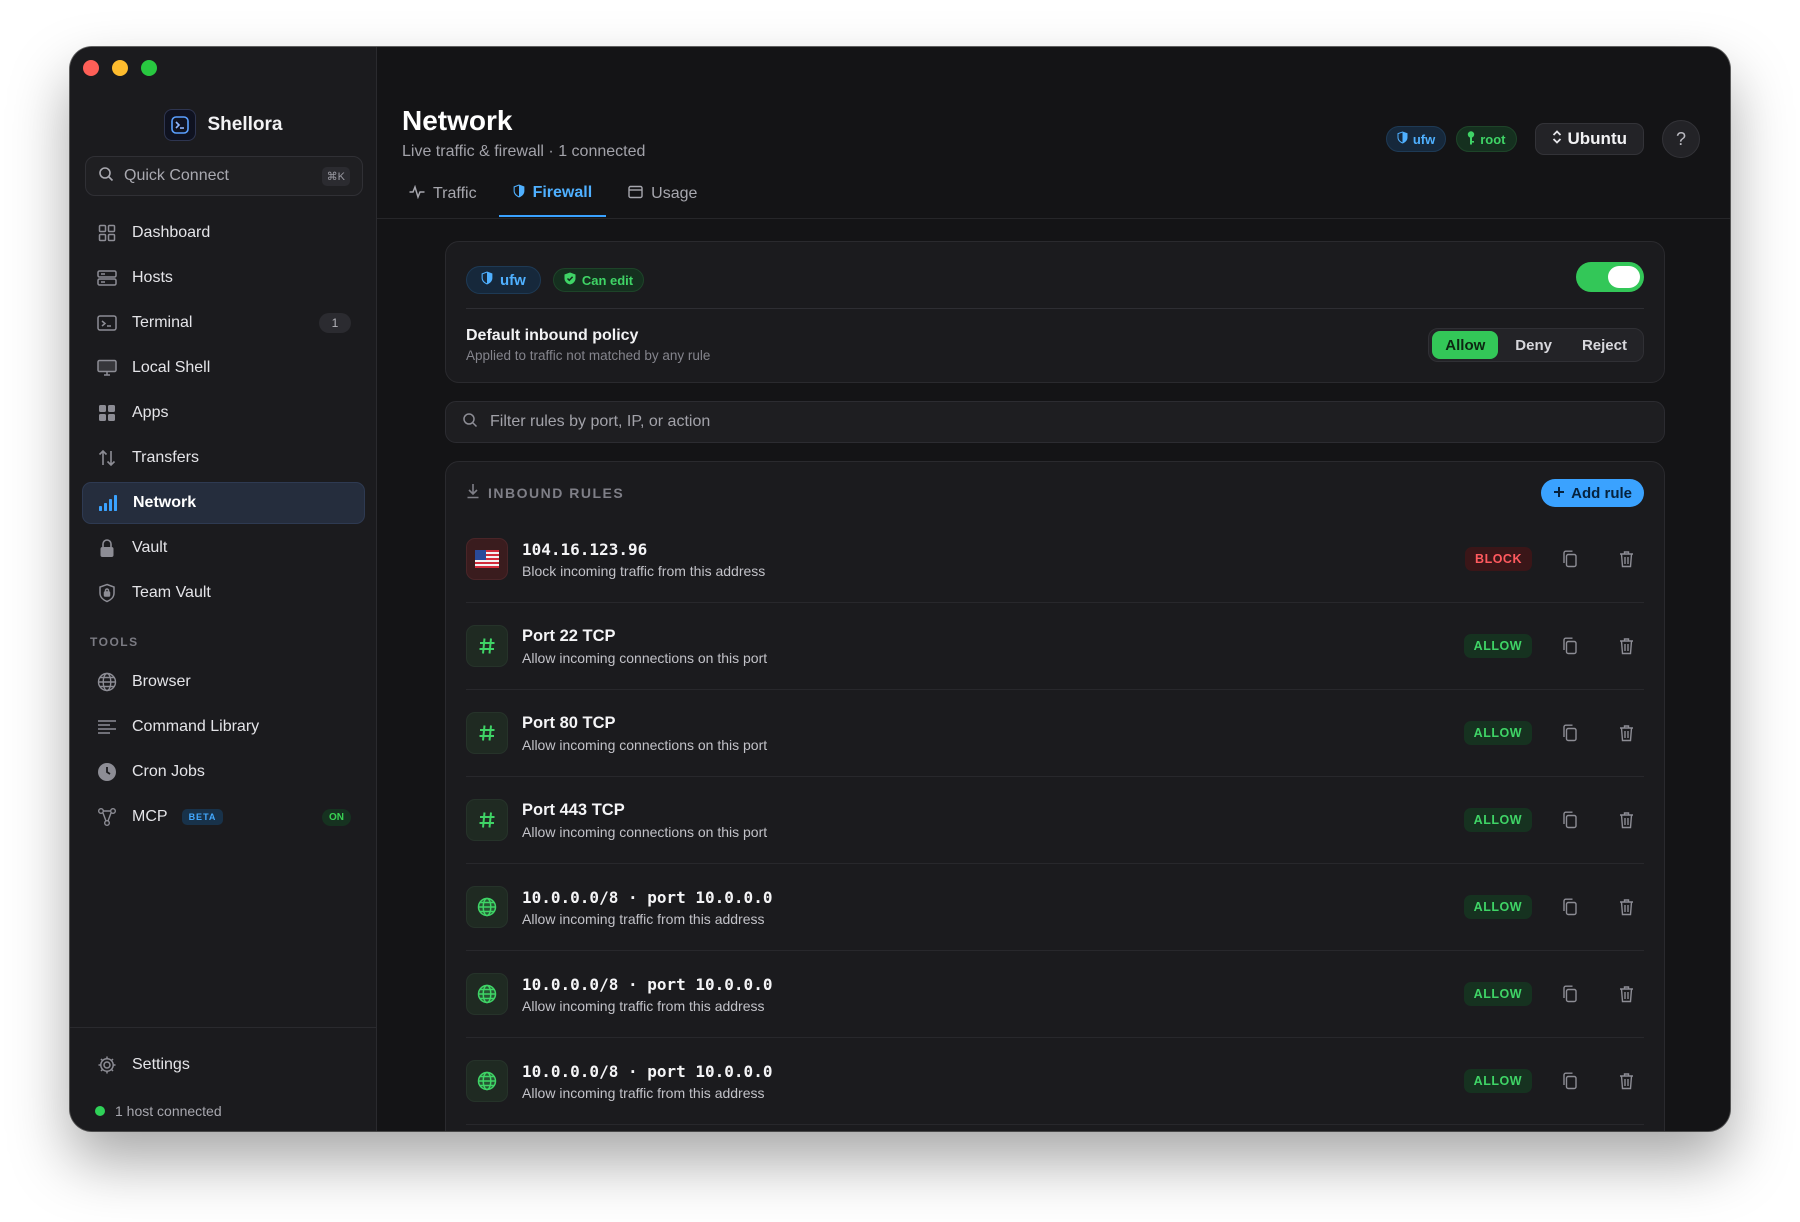 The height and width of the screenshot is (1222, 1800). Describe the element at coordinates (223, 413) in the screenshot. I see `sidebar-item-apps: Apps` at that location.